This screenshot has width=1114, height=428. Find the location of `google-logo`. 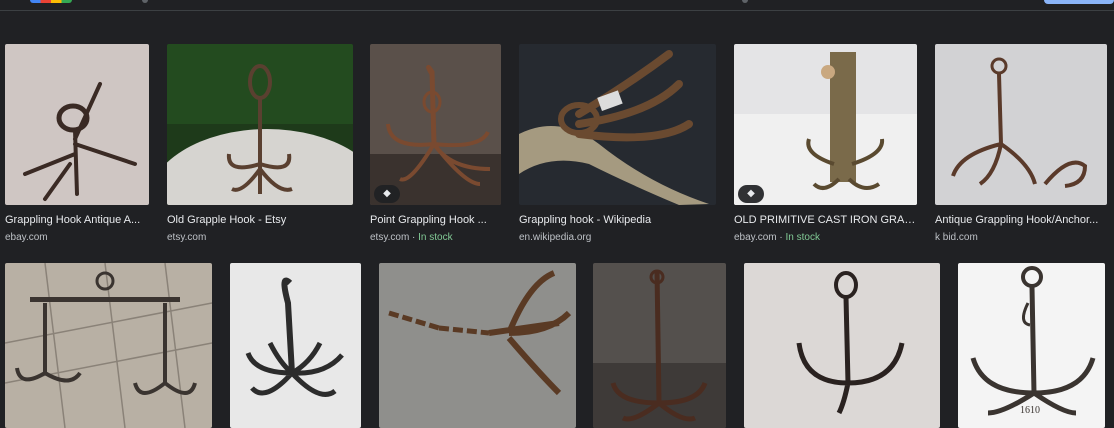

google-logo is located at coordinates (51, 1).